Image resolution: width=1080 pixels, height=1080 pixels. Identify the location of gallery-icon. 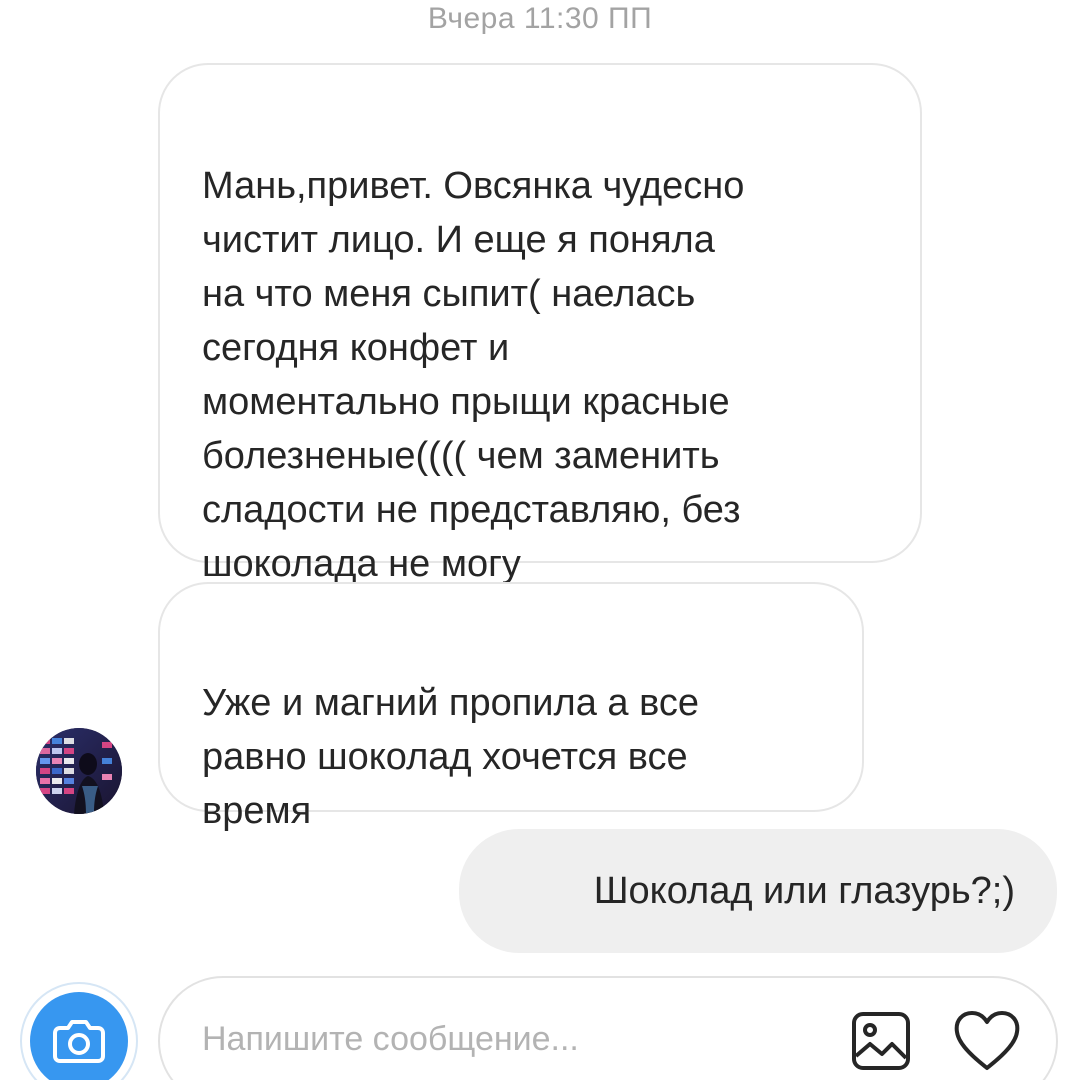
(881, 1041).